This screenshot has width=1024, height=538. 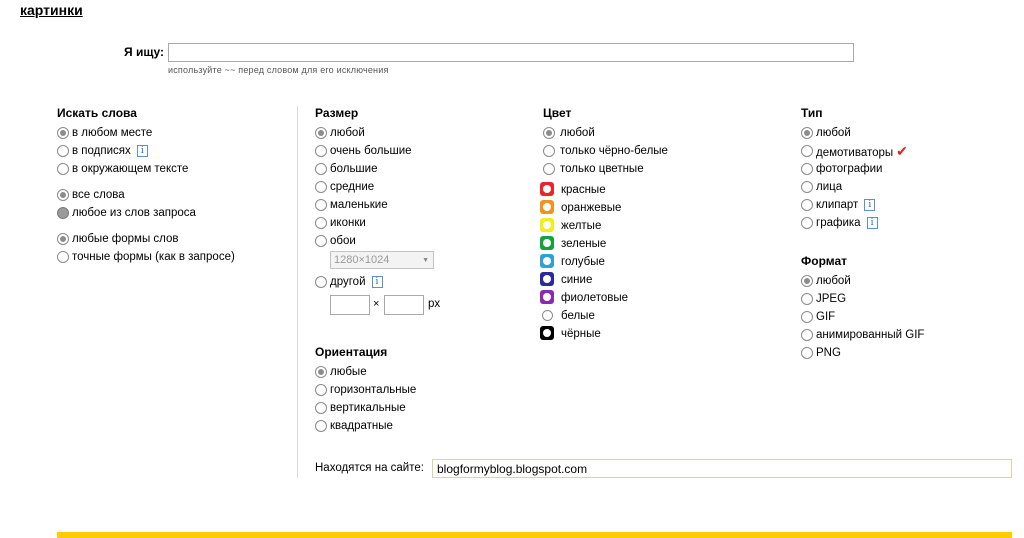 What do you see at coordinates (812, 113) in the screenshot?
I see `type-heading: Тип` at bounding box center [812, 113].